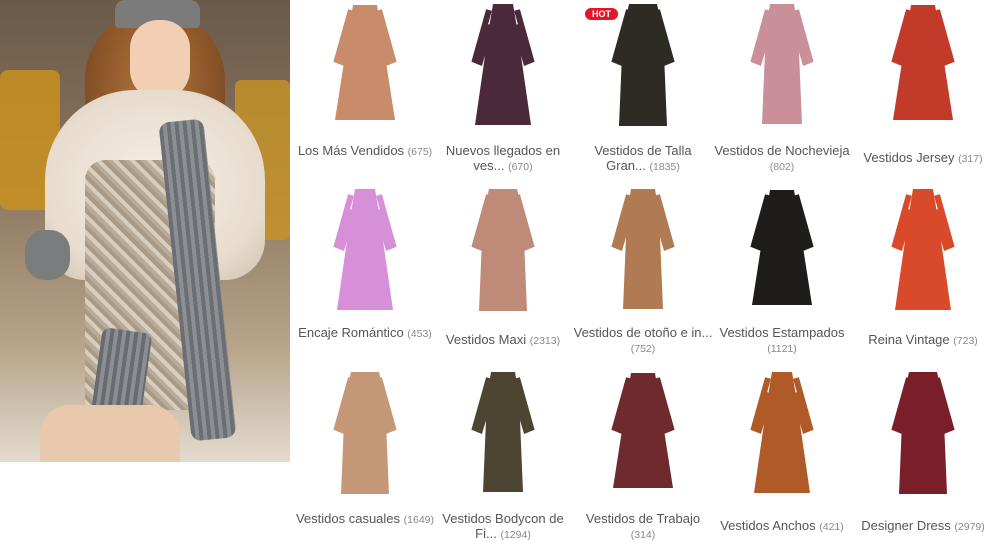 This screenshot has height=543, width=993. Describe the element at coordinates (906, 525) in the screenshot. I see `category-title: Designer Dress` at that location.